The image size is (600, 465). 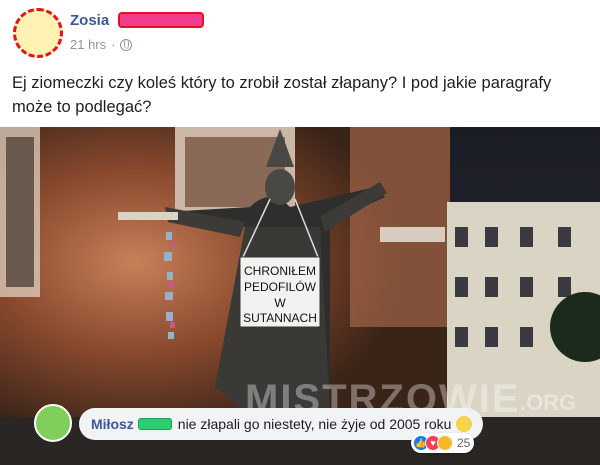 I want to click on emoji-icon, so click(x=464, y=424).